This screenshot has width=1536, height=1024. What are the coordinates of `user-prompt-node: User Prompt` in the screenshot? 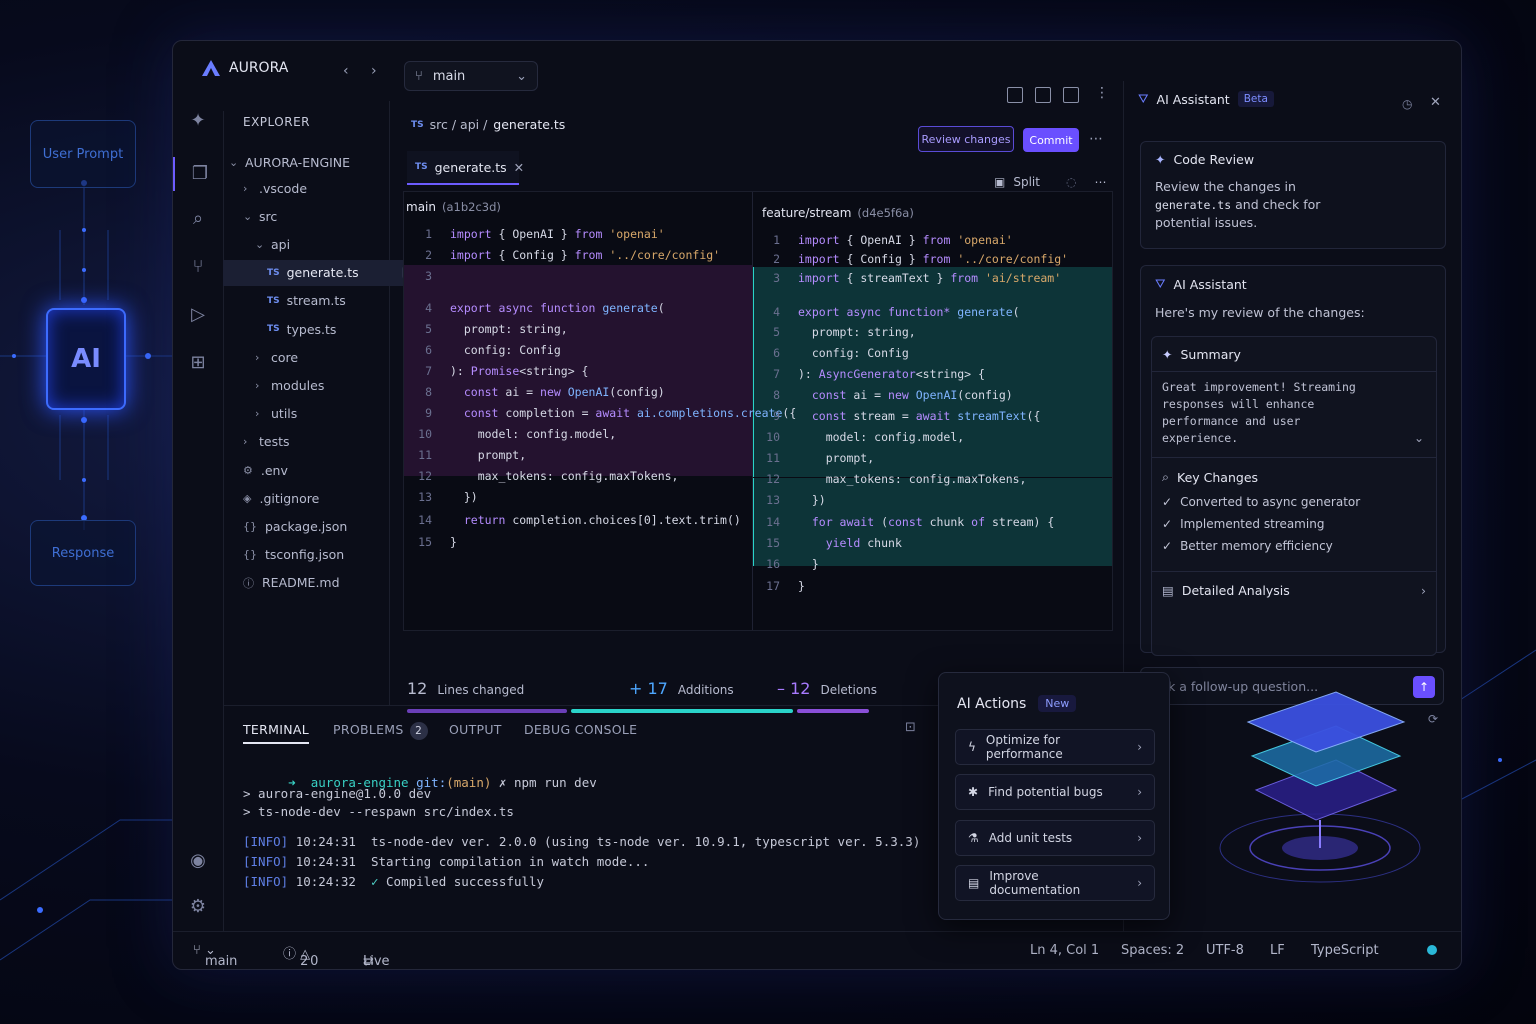 It's located at (83, 154).